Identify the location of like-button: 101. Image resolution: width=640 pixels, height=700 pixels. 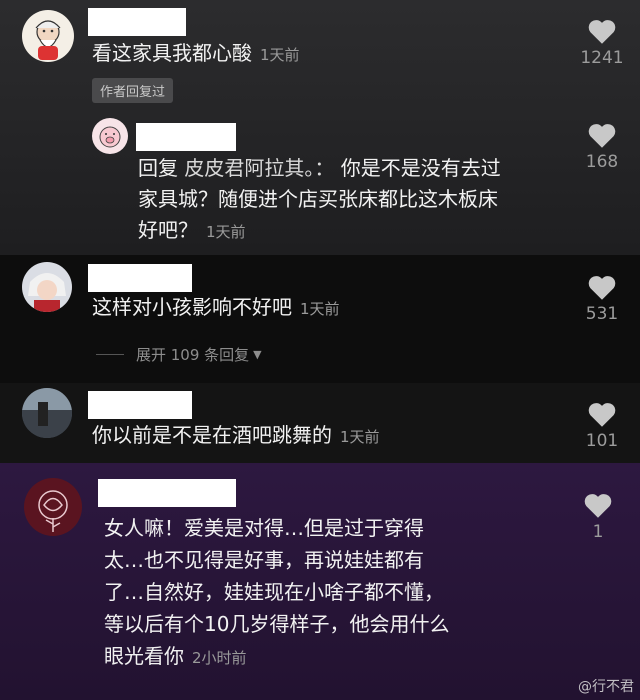
(602, 426).